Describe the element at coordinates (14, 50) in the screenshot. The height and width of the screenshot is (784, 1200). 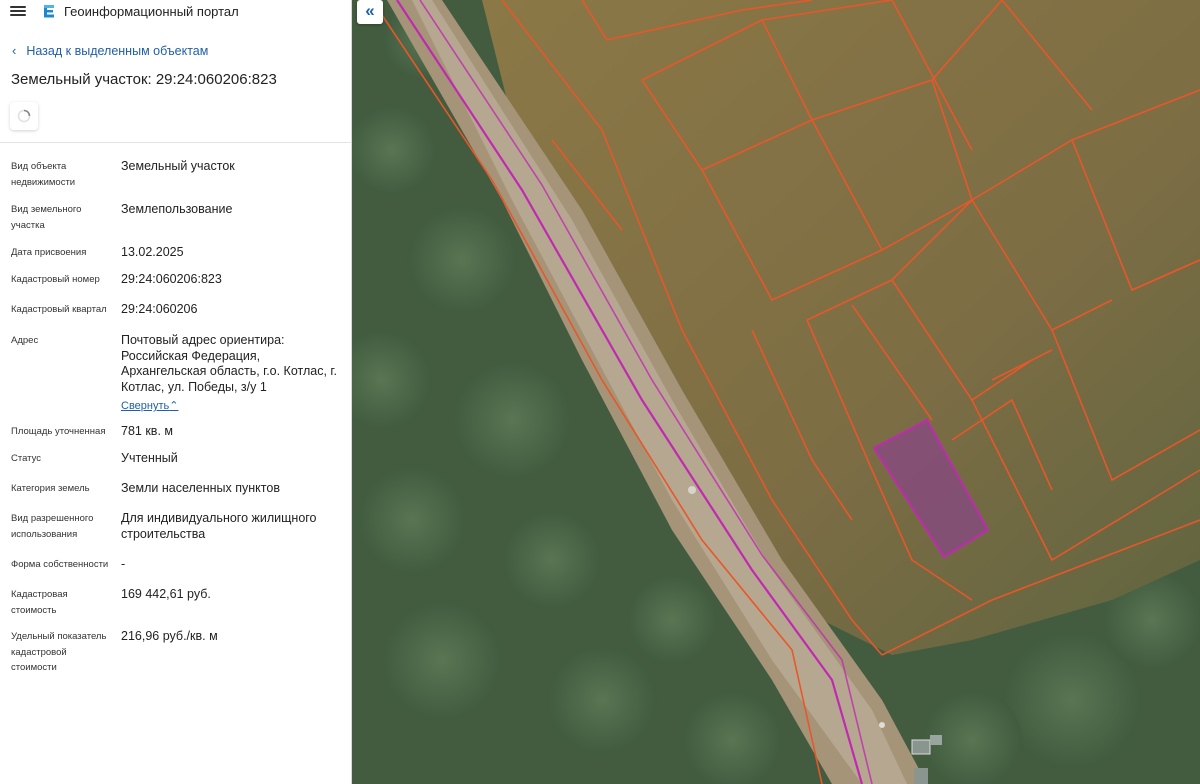
I see `chevron-left-icon: ‹` at that location.